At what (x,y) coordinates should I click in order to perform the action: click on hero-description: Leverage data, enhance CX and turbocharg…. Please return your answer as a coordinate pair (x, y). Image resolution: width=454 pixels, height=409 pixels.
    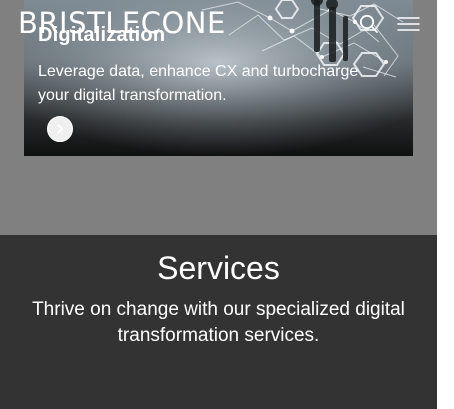
    Looking at the image, I should click on (198, 83).